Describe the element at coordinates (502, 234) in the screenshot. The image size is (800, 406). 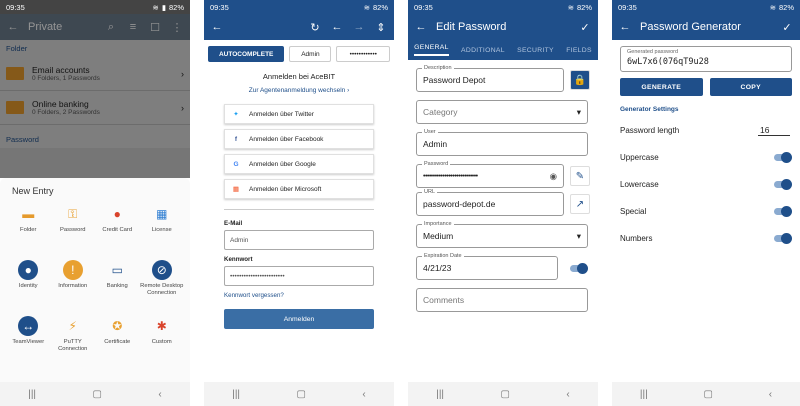
I see `importance-select: Importance Medium ▾` at that location.